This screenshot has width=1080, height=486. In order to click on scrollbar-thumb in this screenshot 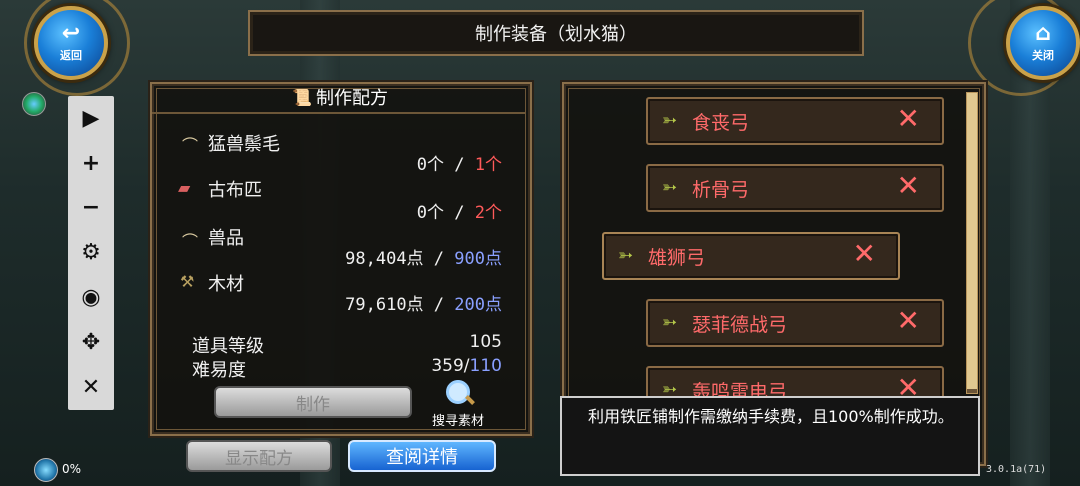, I will do `click(972, 241)`.